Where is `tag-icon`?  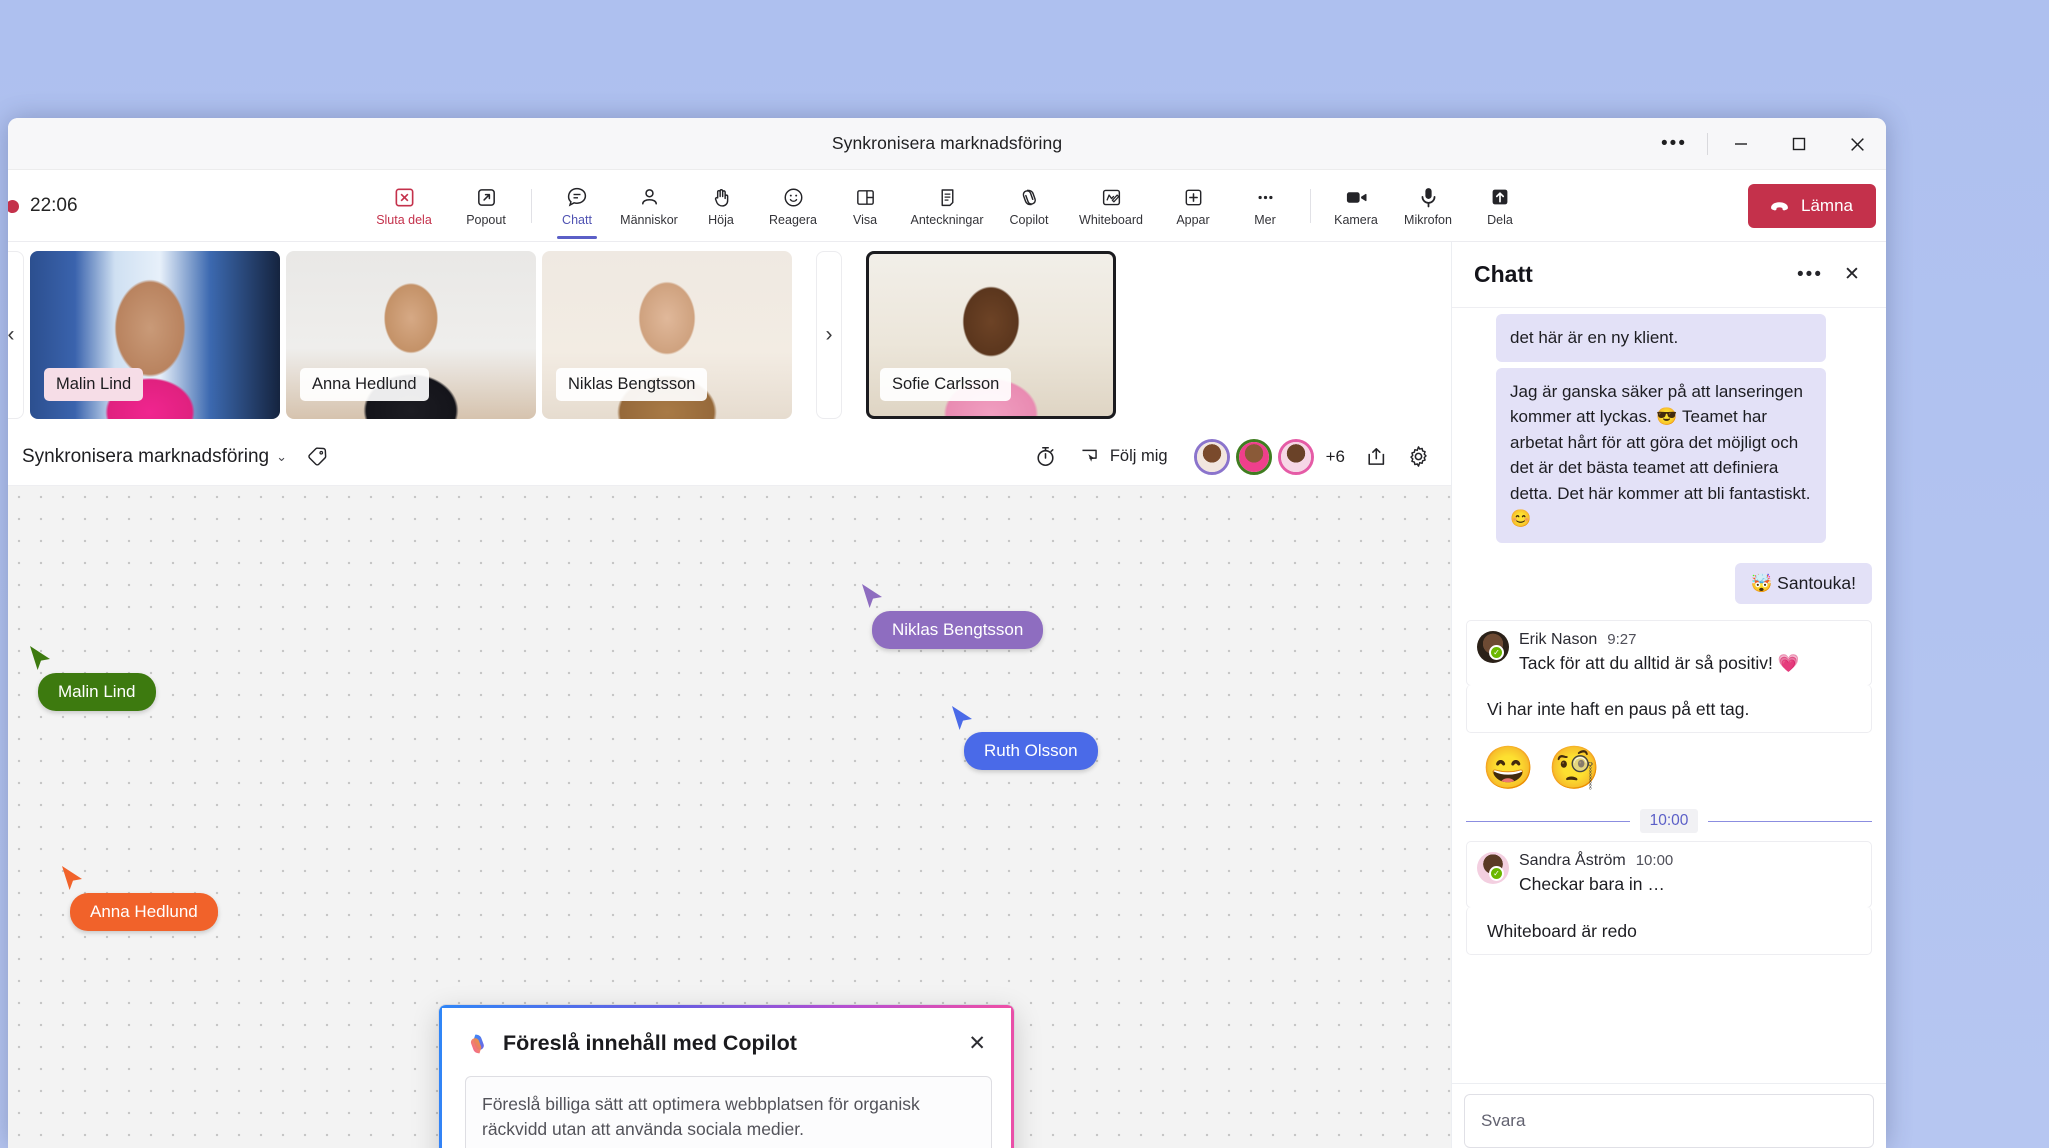 tag-icon is located at coordinates (317, 456).